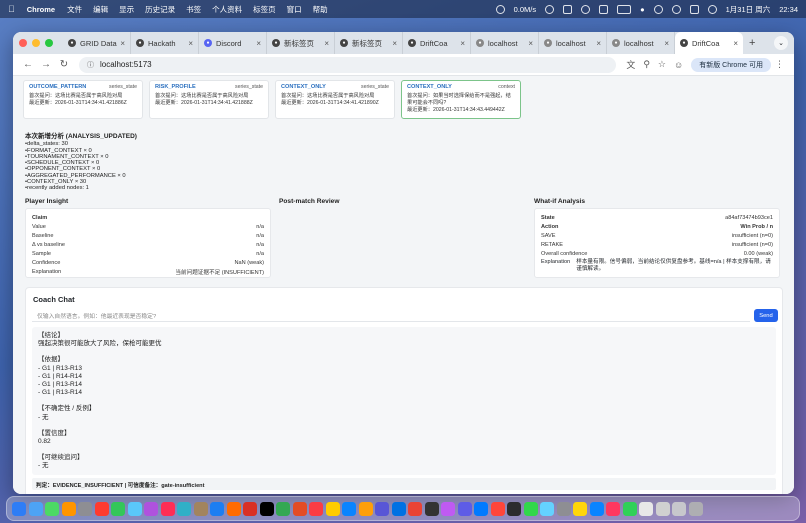 The height and width of the screenshot is (523, 806). I want to click on more-menu-icon: ⋮, so click(779, 64).